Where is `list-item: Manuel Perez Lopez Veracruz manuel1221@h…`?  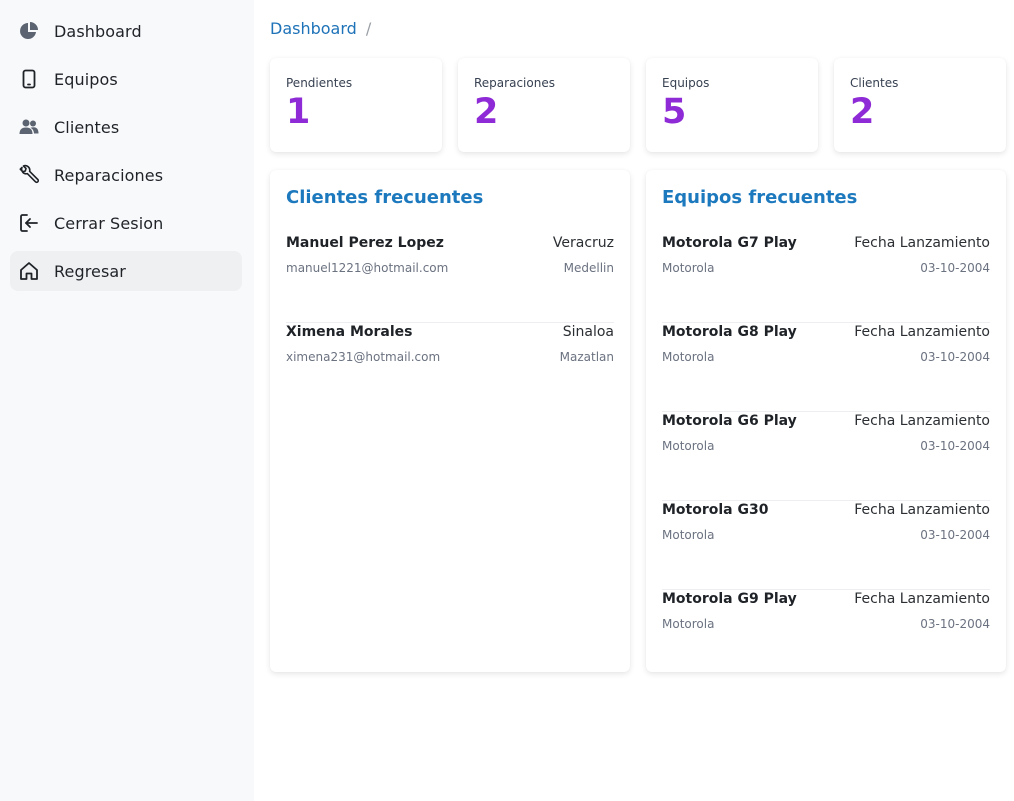
list-item: Manuel Perez Lopez Veracruz manuel1221@h… is located at coordinates (450, 278).